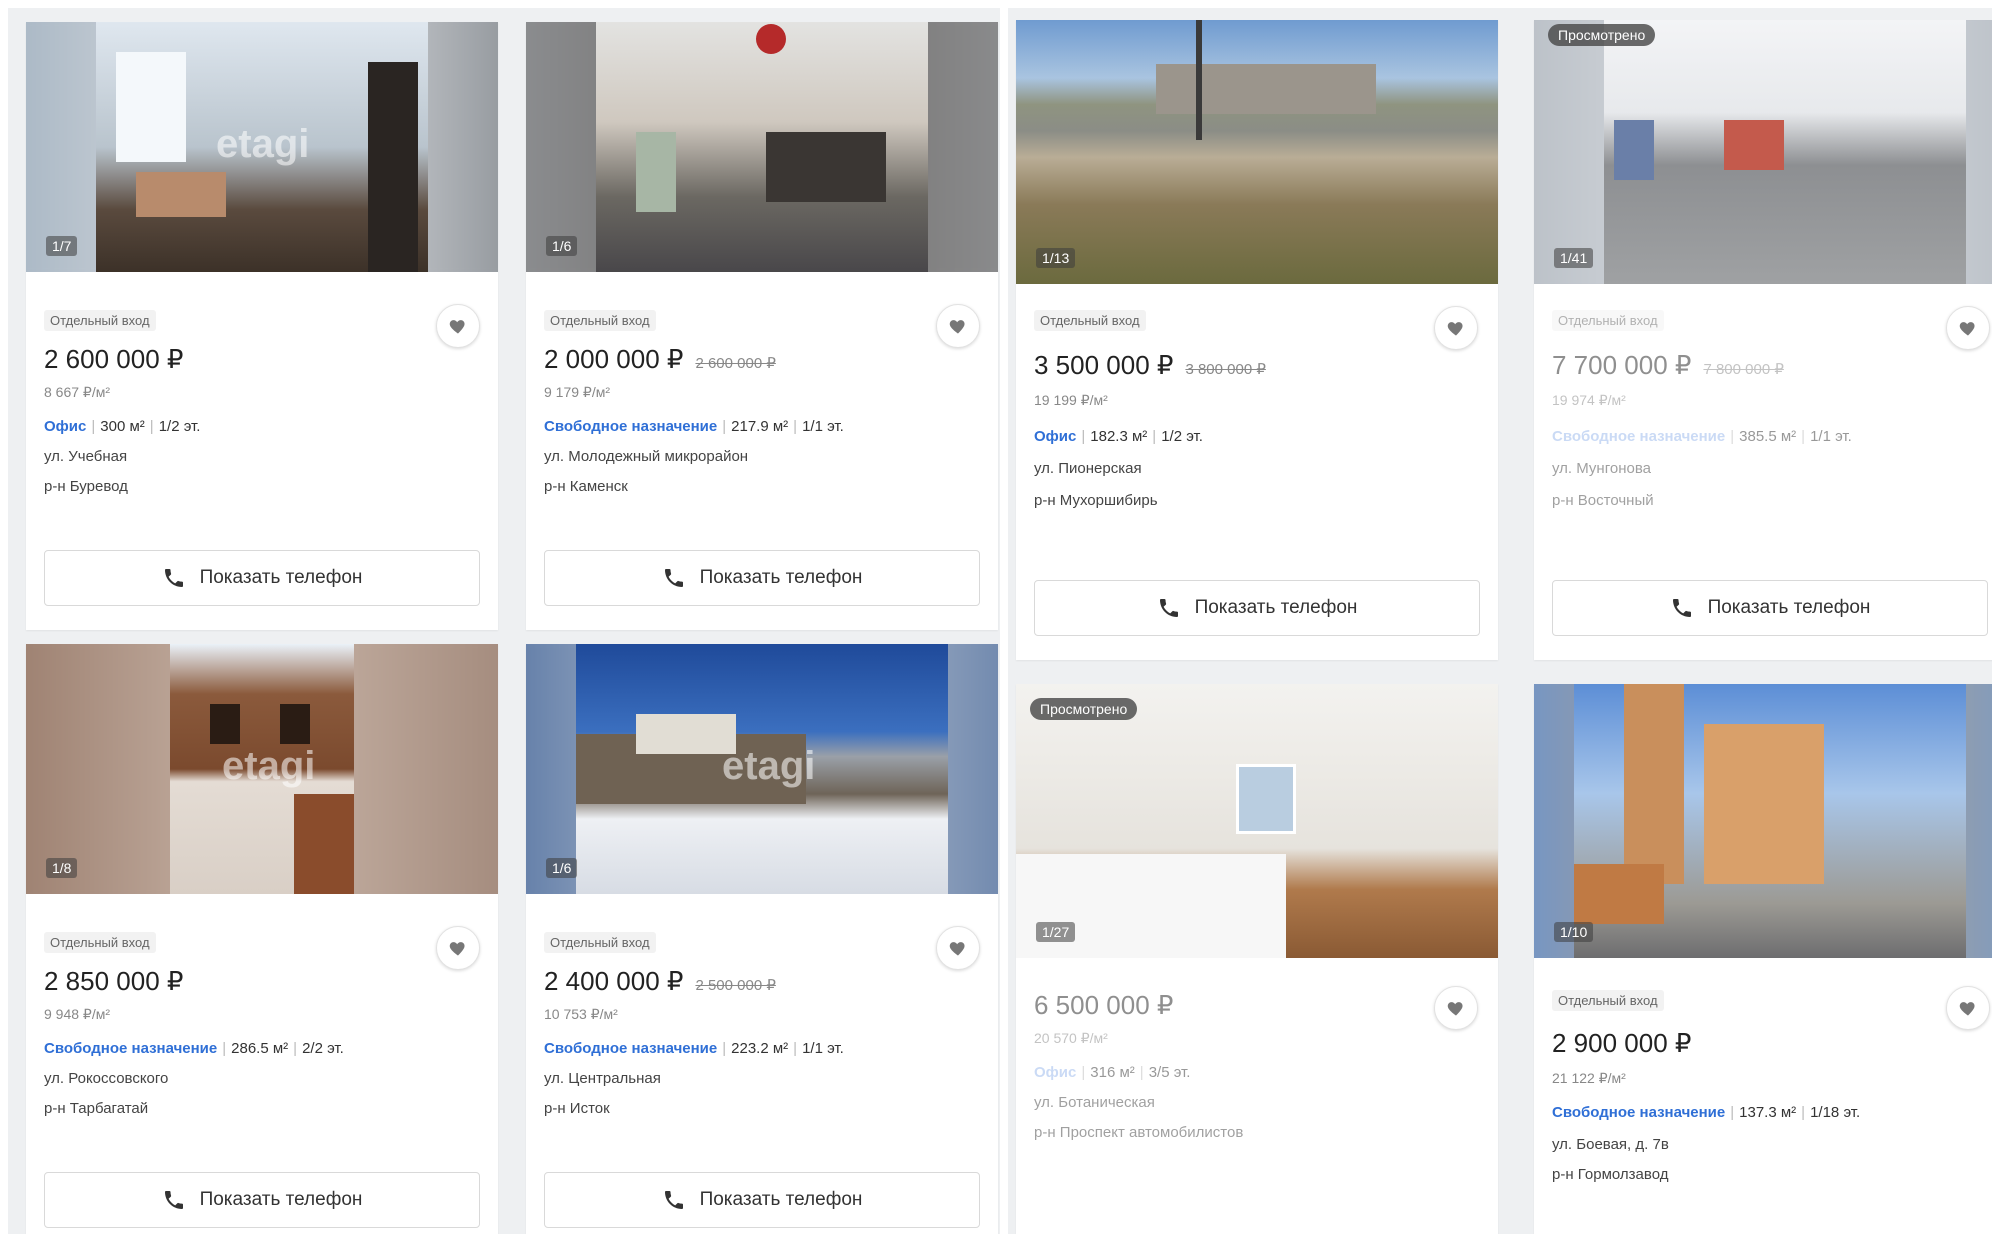 The width and height of the screenshot is (1992, 1234). Describe the element at coordinates (1601, 468) in the screenshot. I see `street: ул. Мунгонова` at that location.